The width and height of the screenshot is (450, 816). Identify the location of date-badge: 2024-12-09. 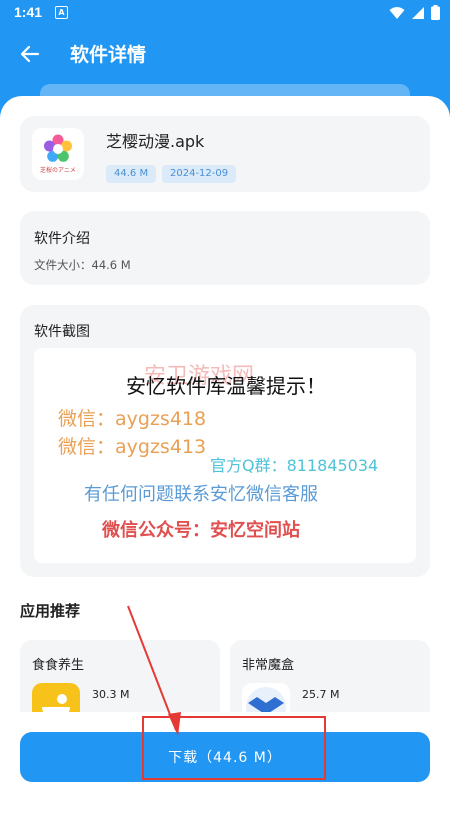
(199, 174).